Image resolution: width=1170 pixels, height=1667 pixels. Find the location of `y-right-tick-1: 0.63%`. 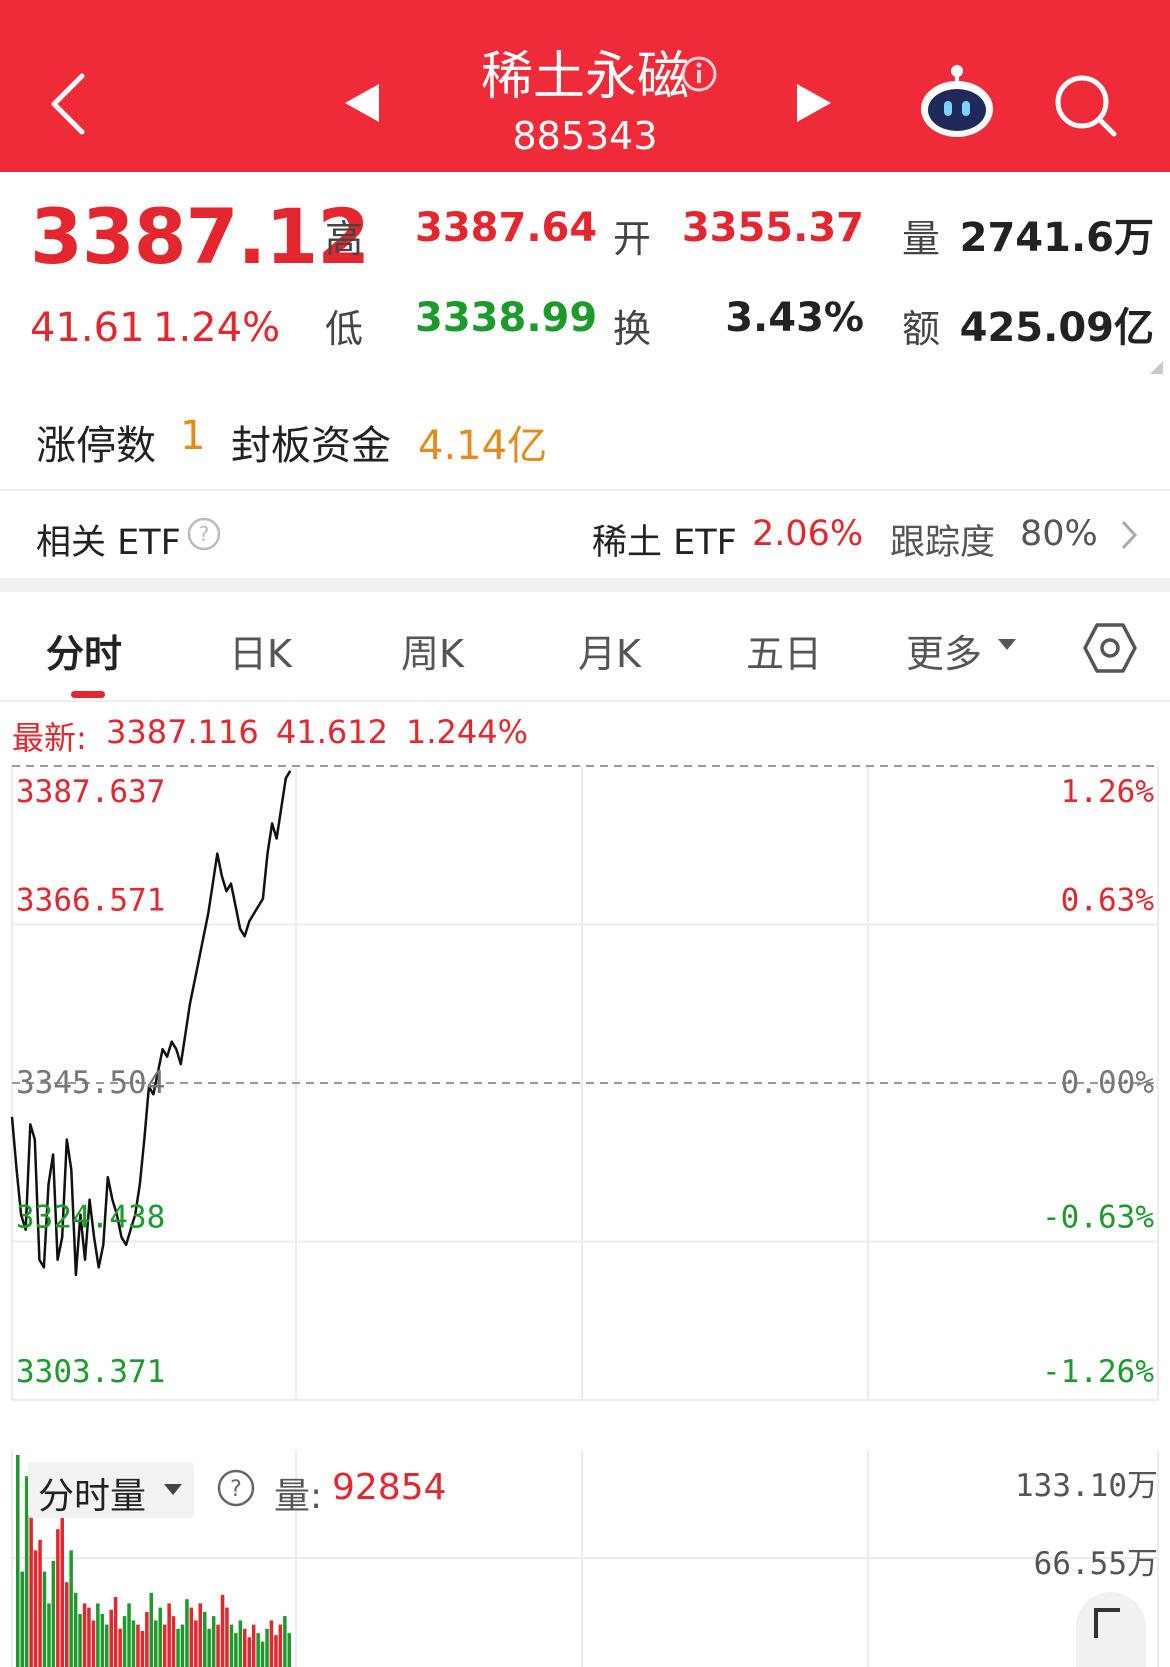

y-right-tick-1: 0.63% is located at coordinates (1108, 901).